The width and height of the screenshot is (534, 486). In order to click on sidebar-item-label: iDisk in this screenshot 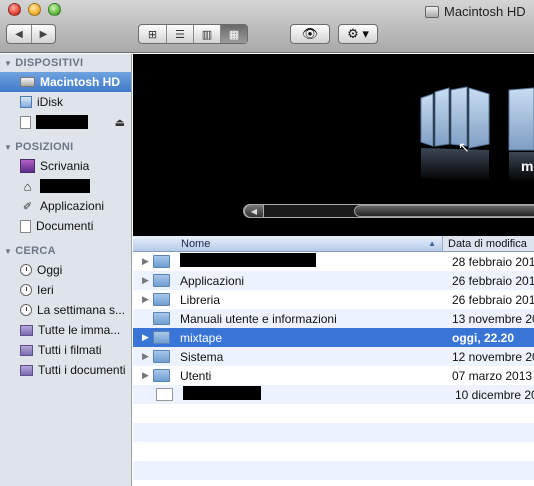, I will do `click(50, 102)`.